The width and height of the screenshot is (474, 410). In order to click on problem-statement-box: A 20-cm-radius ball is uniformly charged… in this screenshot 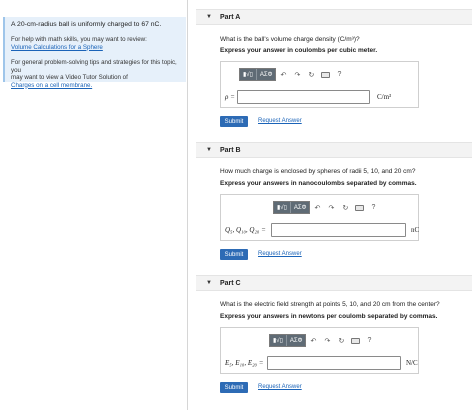, I will do `click(94, 53)`.